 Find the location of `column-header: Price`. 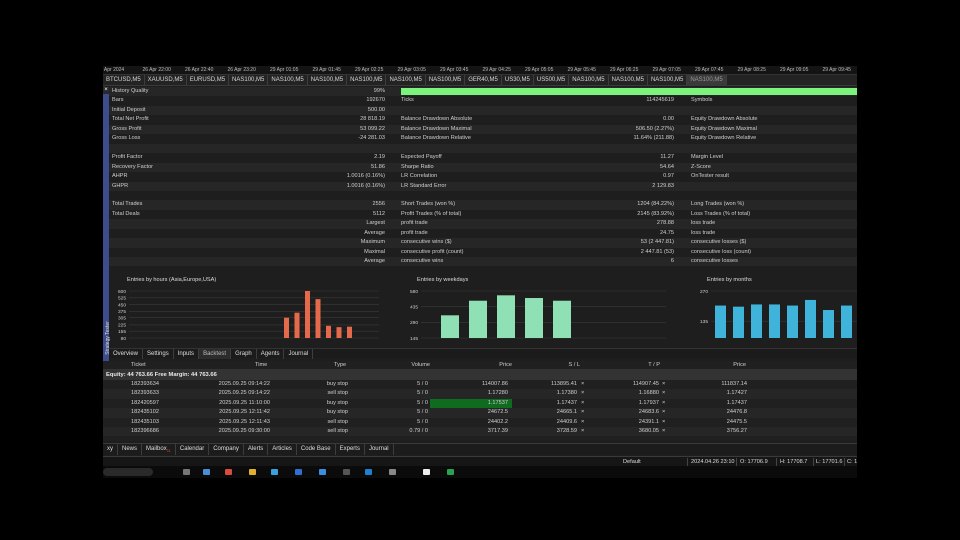

column-header: Price is located at coordinates (706, 365).